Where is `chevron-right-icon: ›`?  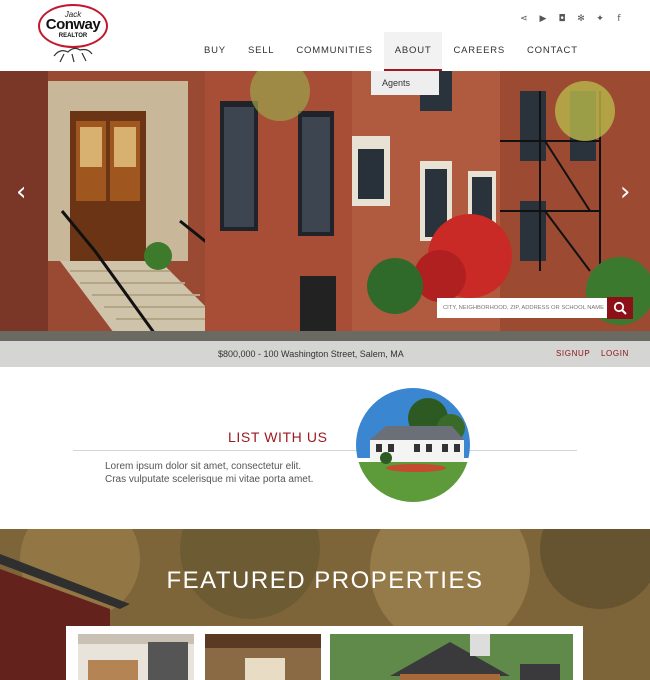 chevron-right-icon: › is located at coordinates (625, 192).